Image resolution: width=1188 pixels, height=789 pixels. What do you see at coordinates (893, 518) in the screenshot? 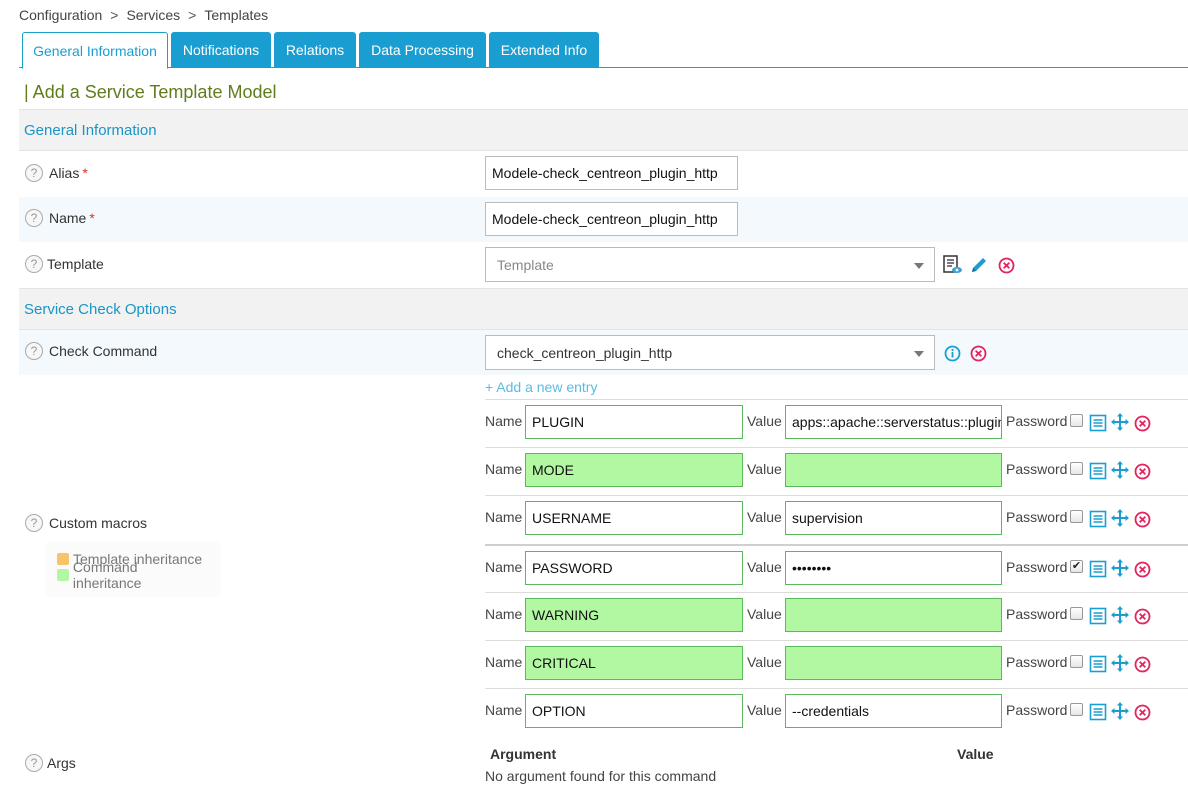
I see `macro-value-input: supervision` at bounding box center [893, 518].